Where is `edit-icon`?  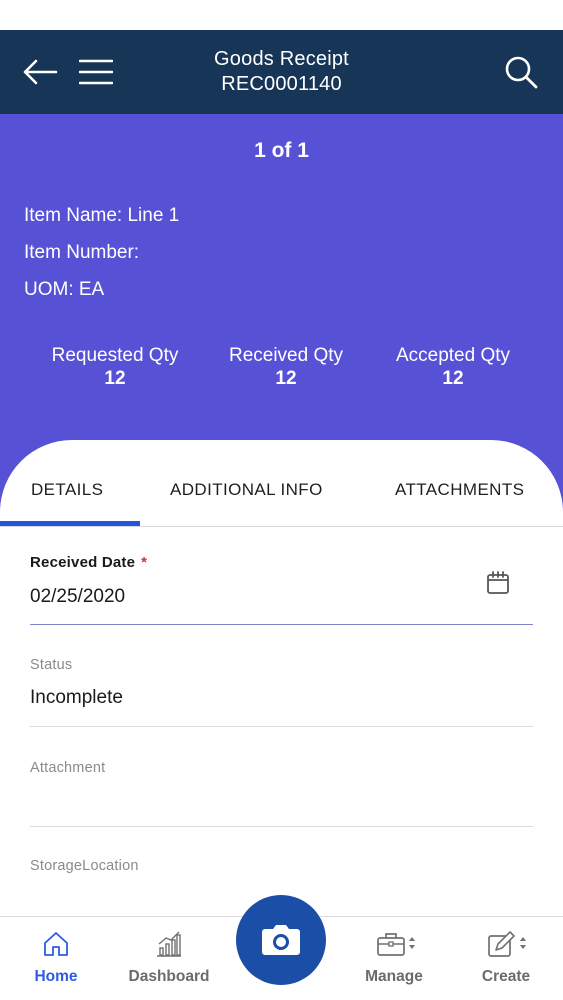
edit-icon is located at coordinates (507, 944).